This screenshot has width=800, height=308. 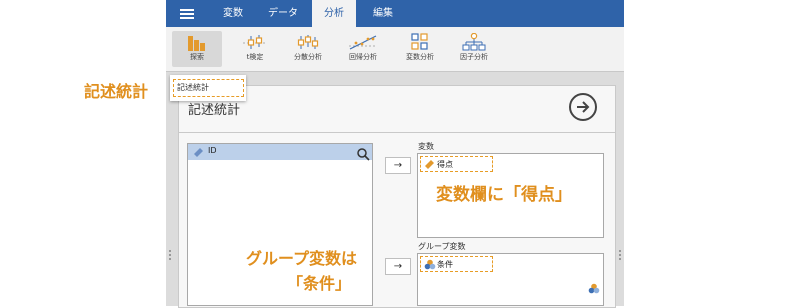 I want to click on tab-data: データ, so click(x=283, y=13).